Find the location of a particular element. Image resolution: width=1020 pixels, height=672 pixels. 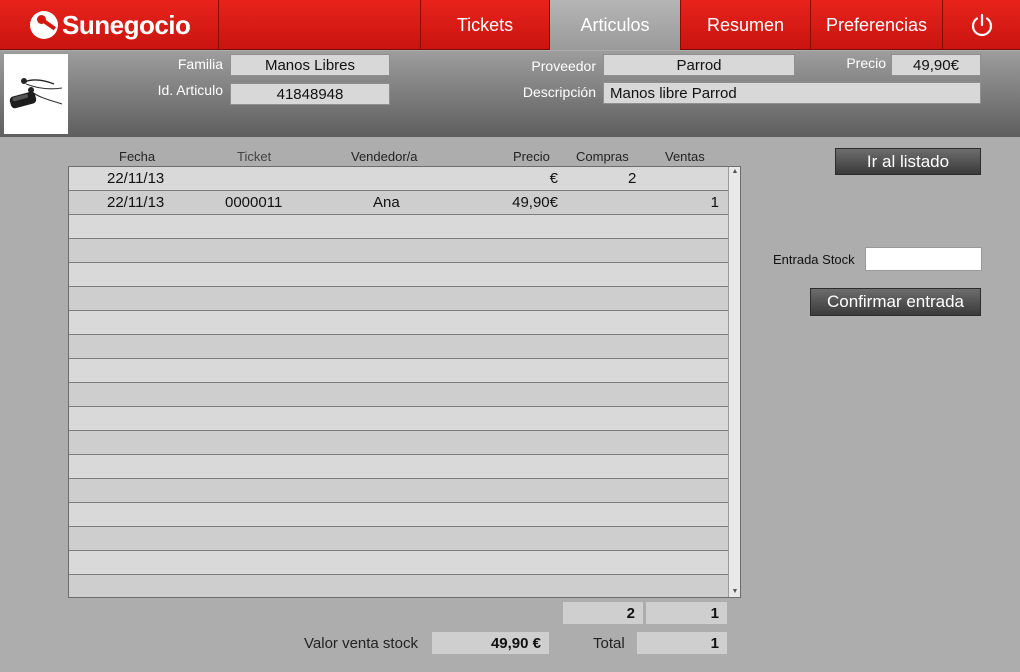

brand-name: Sunegocio is located at coordinates (126, 24).